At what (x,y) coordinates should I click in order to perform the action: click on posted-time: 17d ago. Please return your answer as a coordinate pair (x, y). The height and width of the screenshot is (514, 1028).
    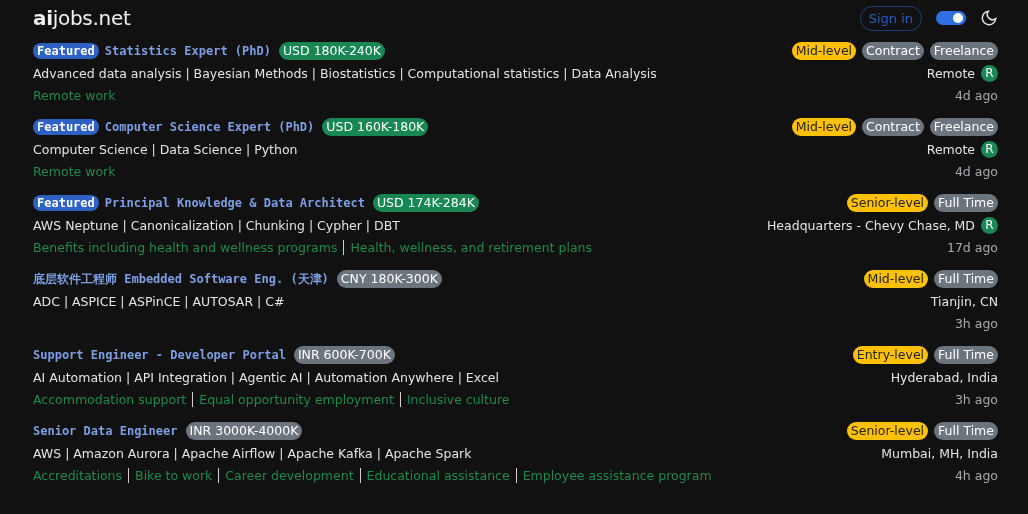
    Looking at the image, I should click on (972, 247).